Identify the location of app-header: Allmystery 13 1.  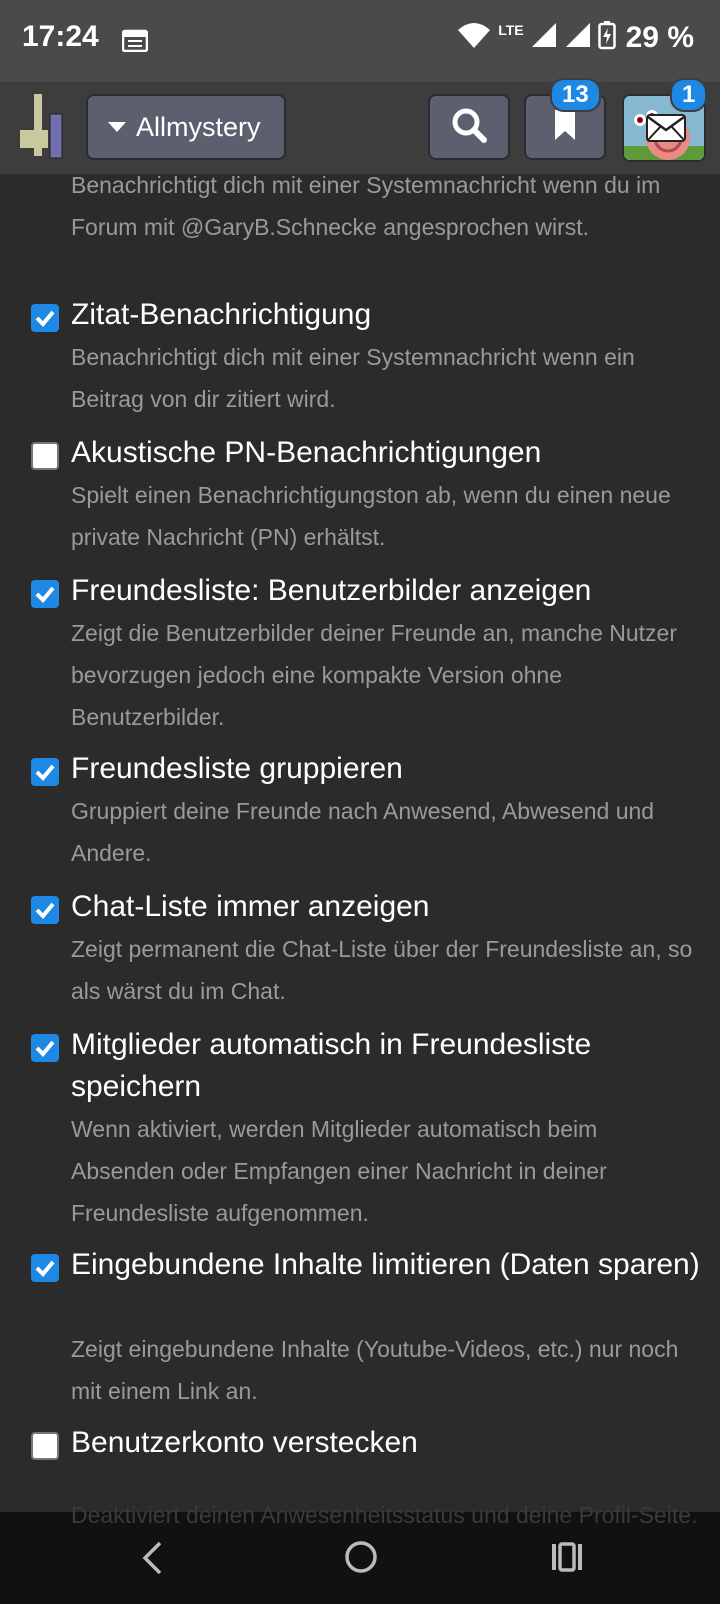
(360, 126).